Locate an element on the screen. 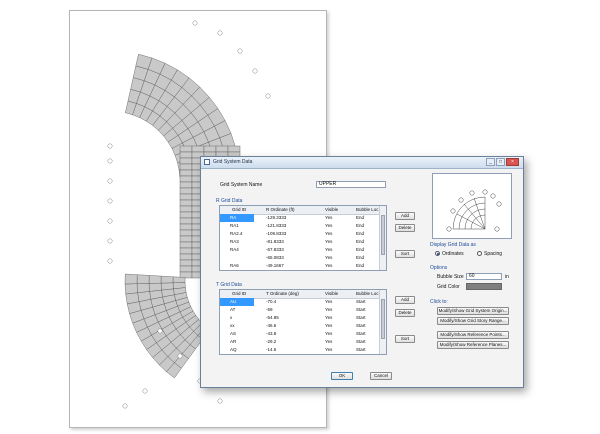  table-cell: -14.6 is located at coordinates (271, 350).